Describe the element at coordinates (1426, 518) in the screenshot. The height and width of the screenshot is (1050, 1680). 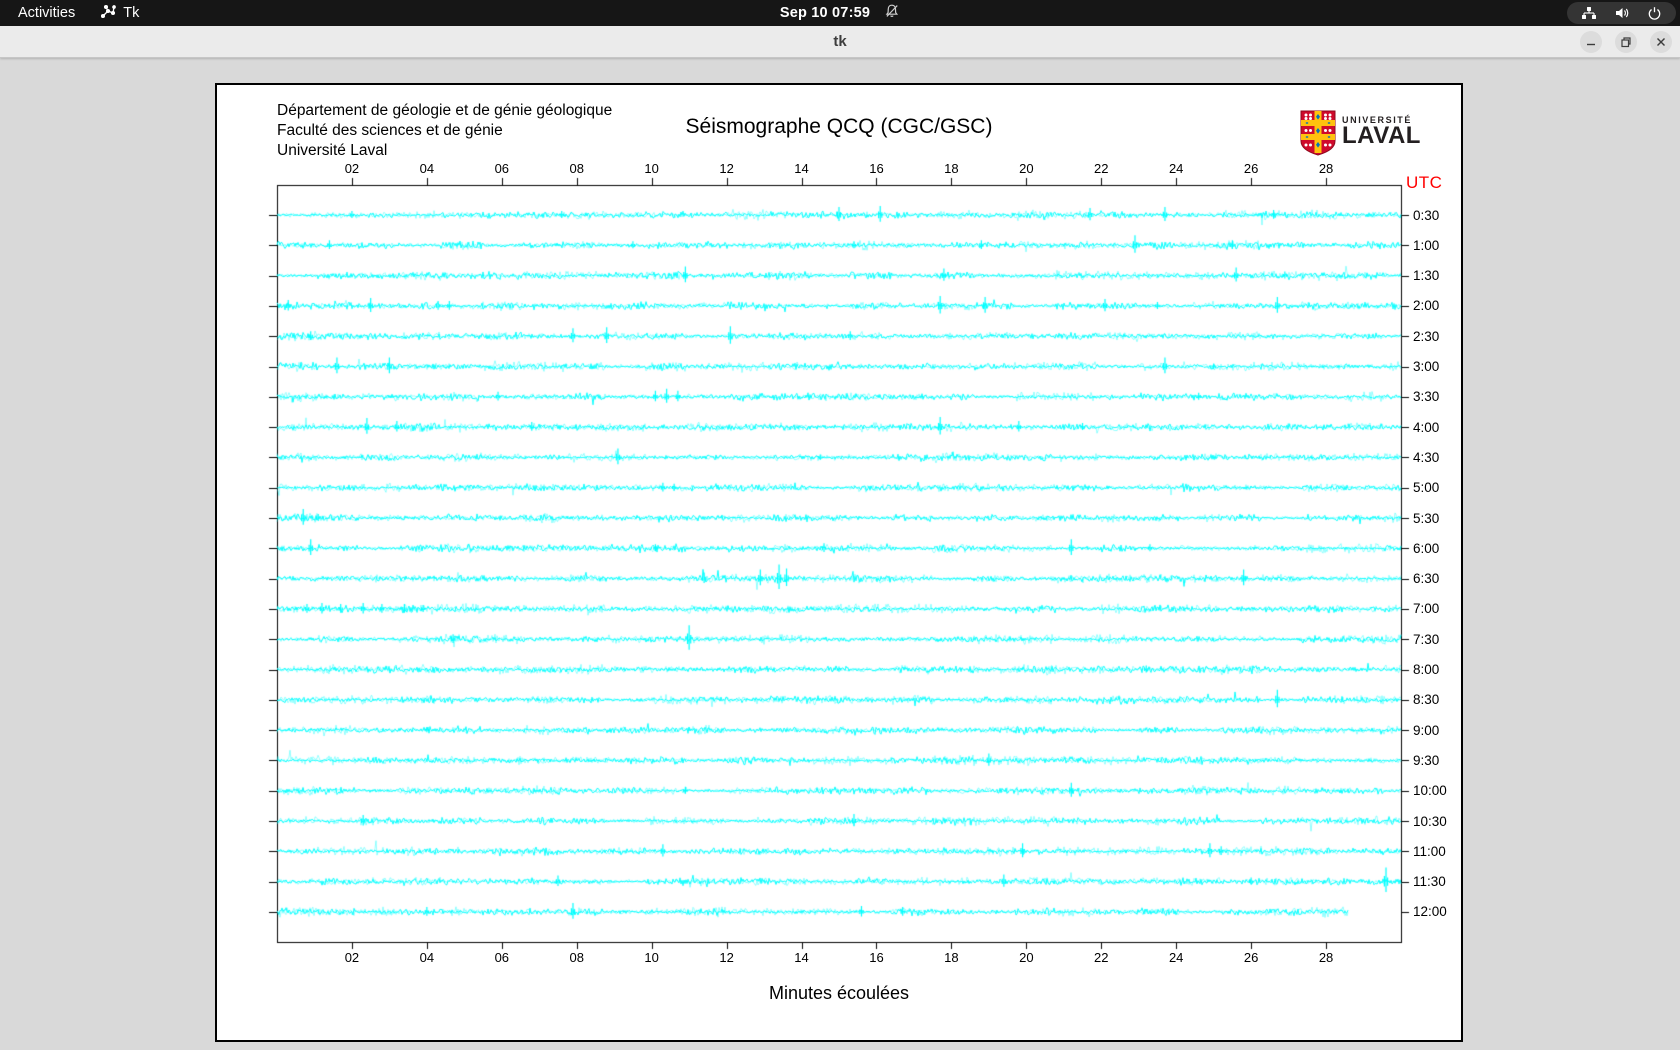
I see `row-time-label: 5:30` at that location.